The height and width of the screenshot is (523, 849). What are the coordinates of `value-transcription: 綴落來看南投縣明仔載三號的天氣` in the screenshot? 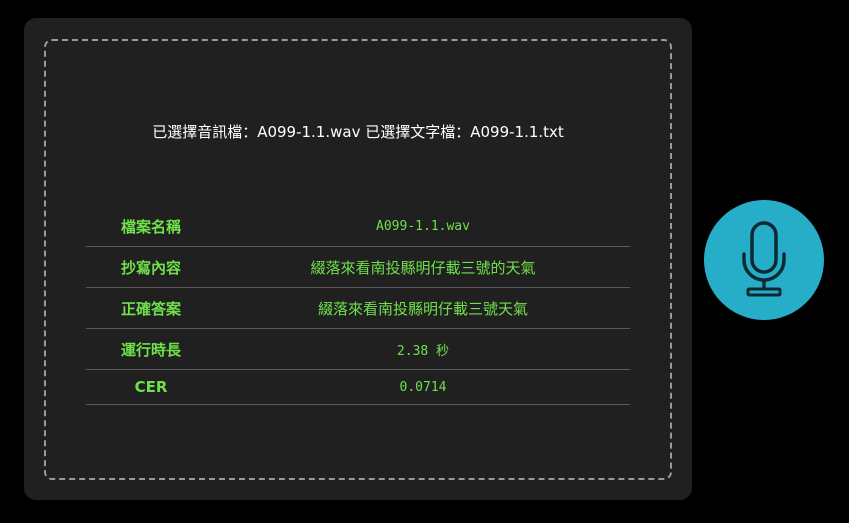 It's located at (423, 267).